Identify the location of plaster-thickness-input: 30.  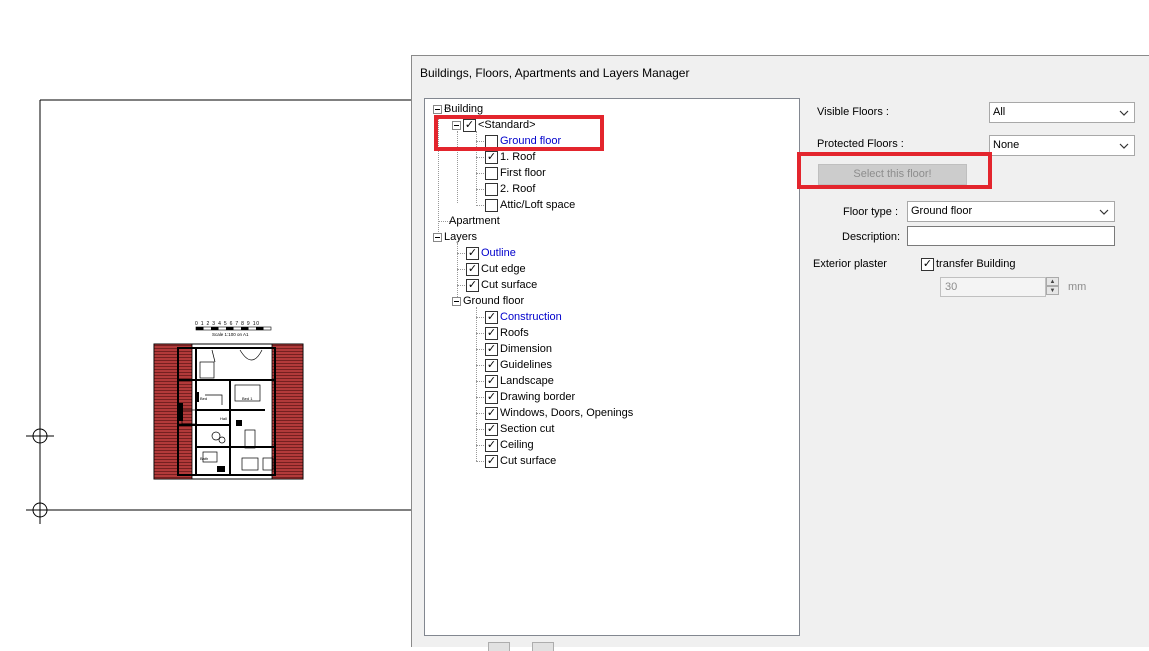
(993, 287).